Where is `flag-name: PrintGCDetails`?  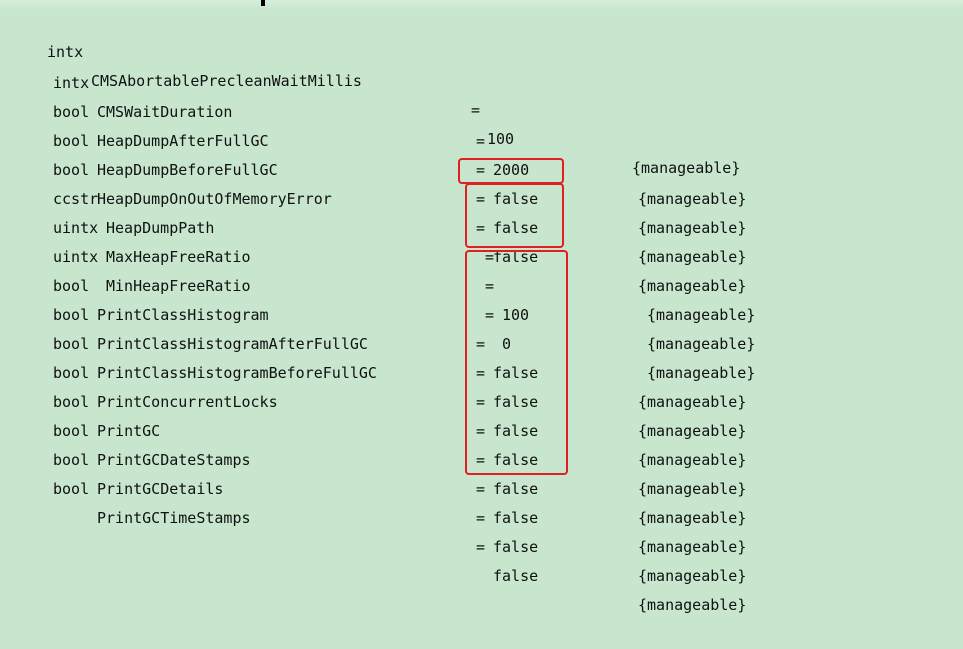
flag-name: PrintGCDetails is located at coordinates (160, 489).